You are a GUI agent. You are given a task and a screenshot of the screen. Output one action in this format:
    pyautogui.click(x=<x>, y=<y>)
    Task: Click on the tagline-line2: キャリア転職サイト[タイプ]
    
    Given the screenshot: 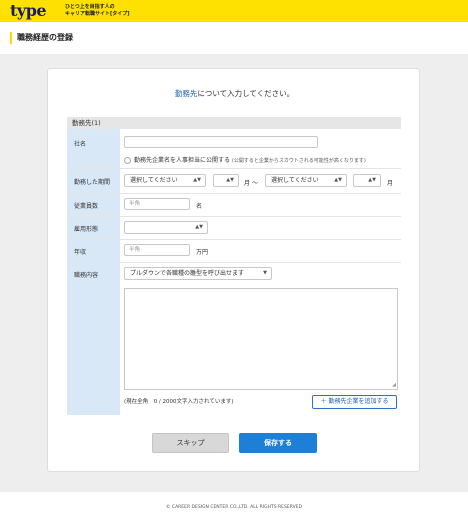 What is the action you would take?
    pyautogui.click(x=97, y=13)
    